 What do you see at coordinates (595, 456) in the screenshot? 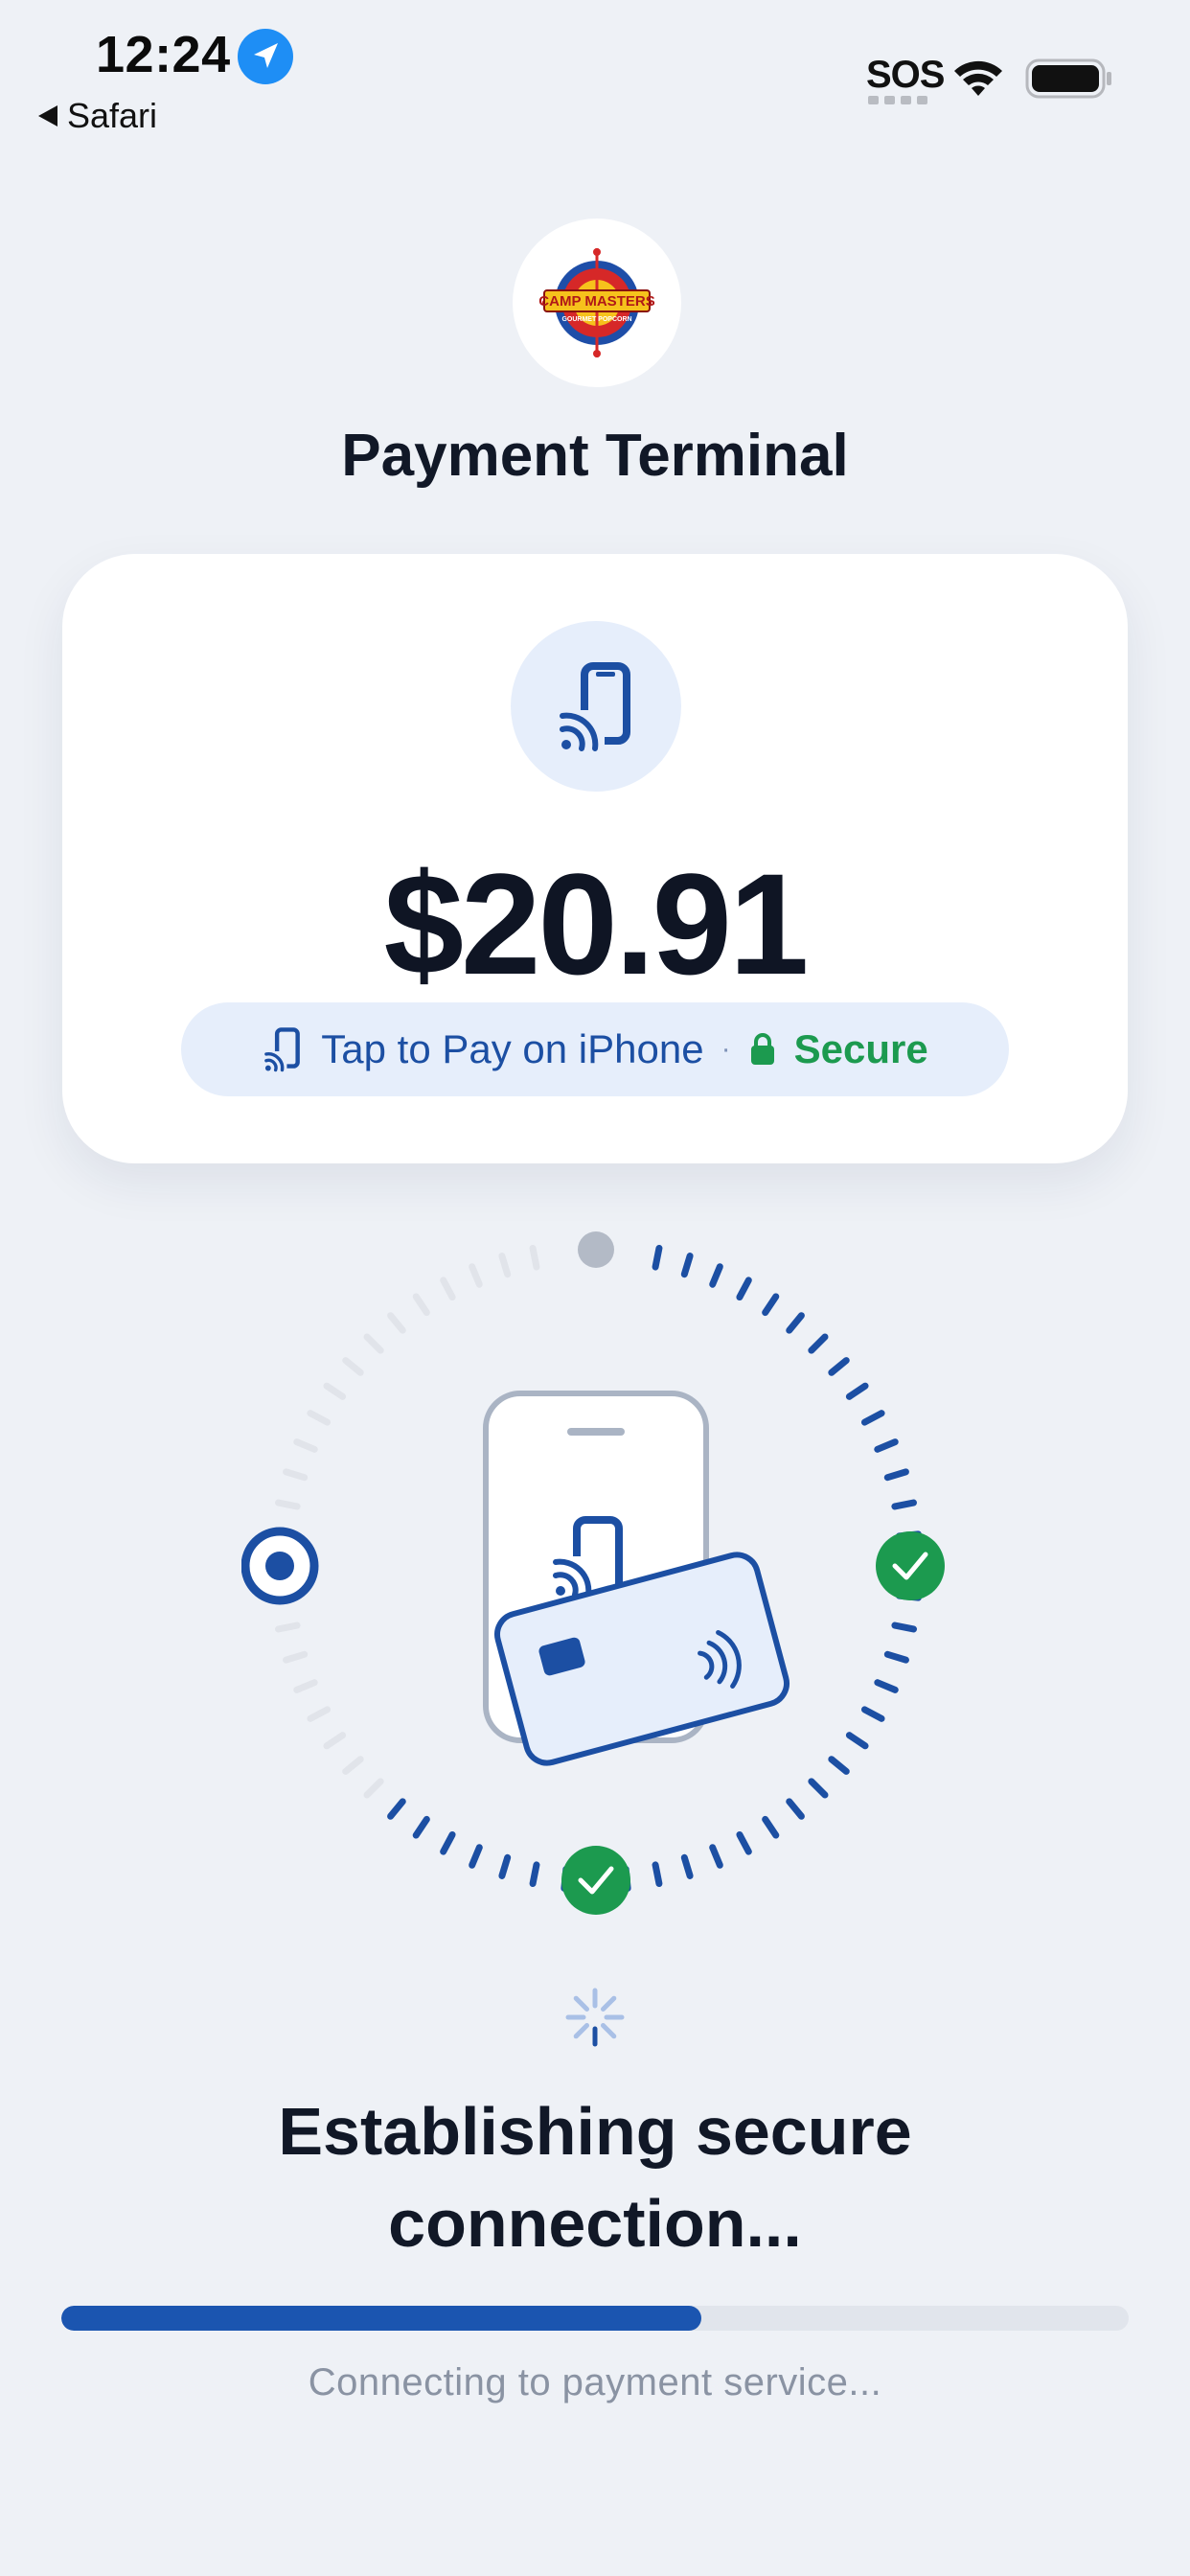
I see `page-title: Payment Terminal` at bounding box center [595, 456].